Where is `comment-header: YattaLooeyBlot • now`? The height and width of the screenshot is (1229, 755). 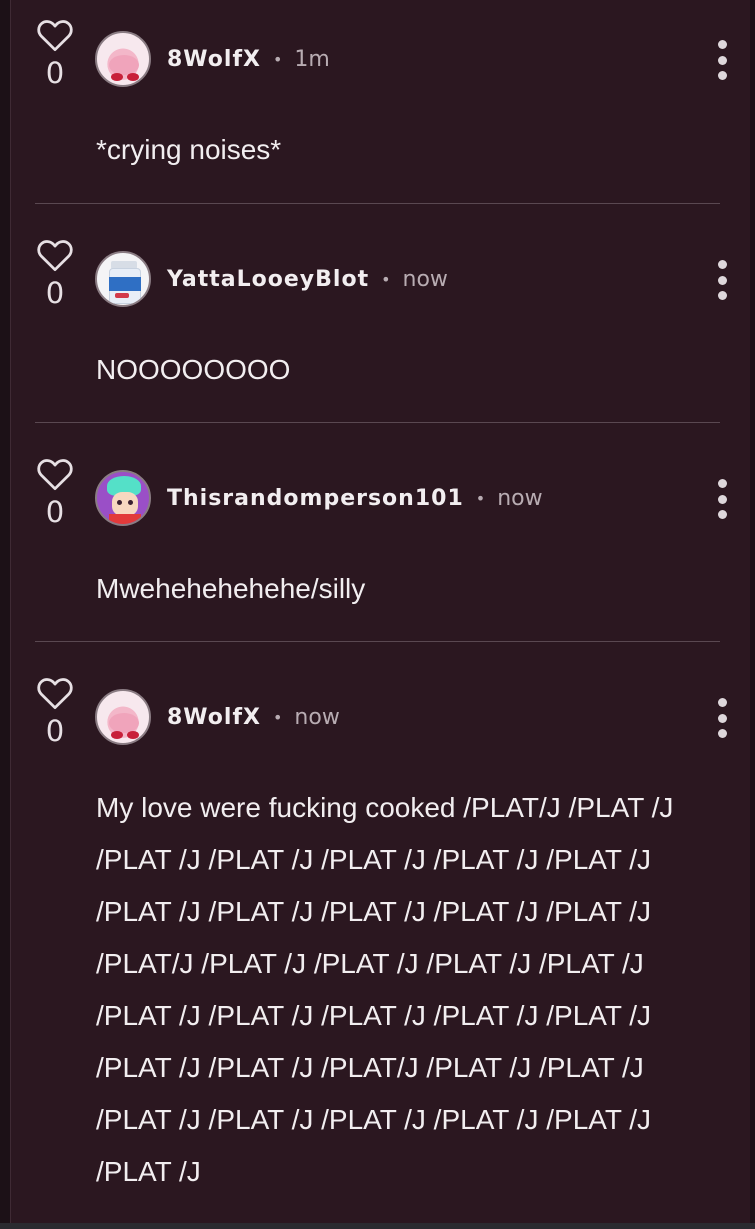 comment-header: YattaLooeyBlot • now is located at coordinates (407, 279).